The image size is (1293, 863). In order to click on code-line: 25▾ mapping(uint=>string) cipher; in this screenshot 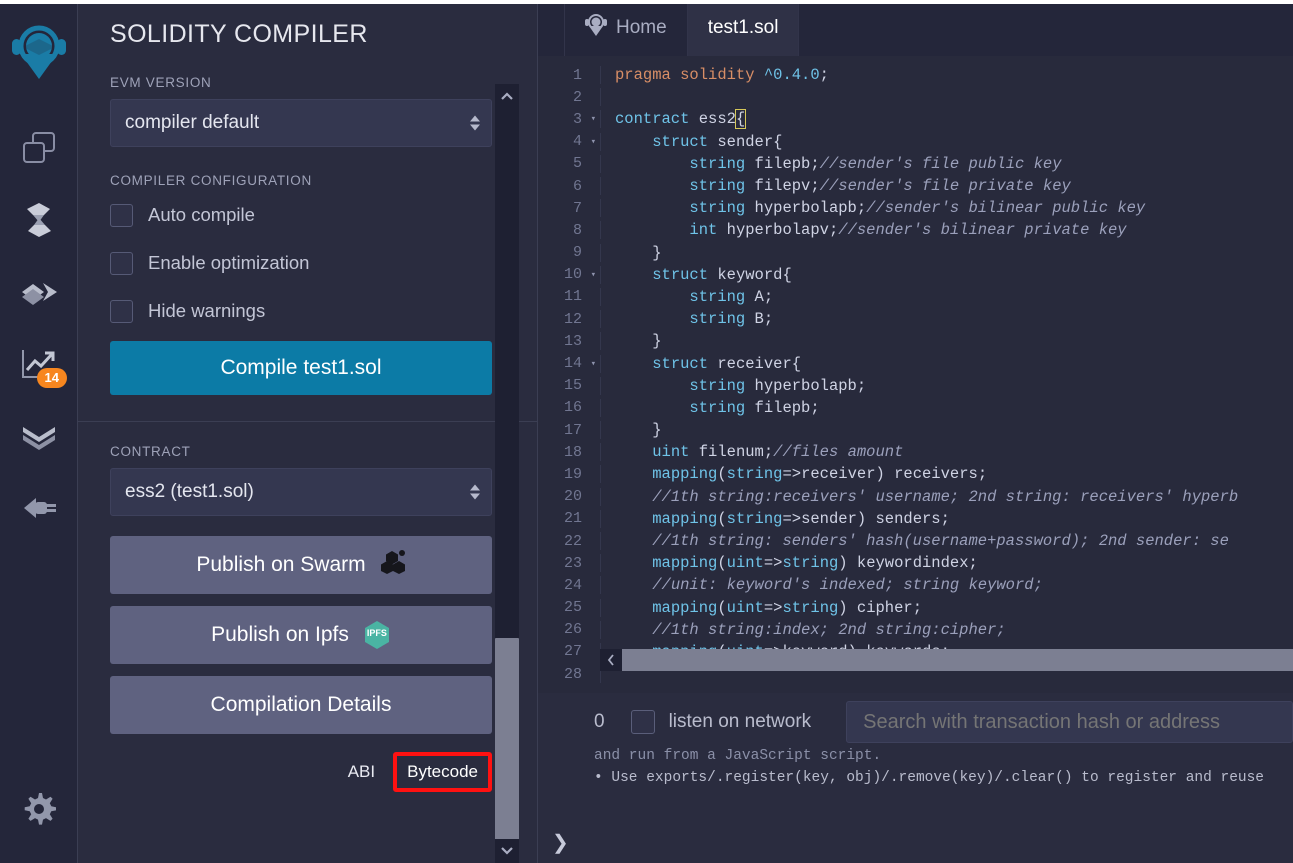, I will do `click(915, 608)`.